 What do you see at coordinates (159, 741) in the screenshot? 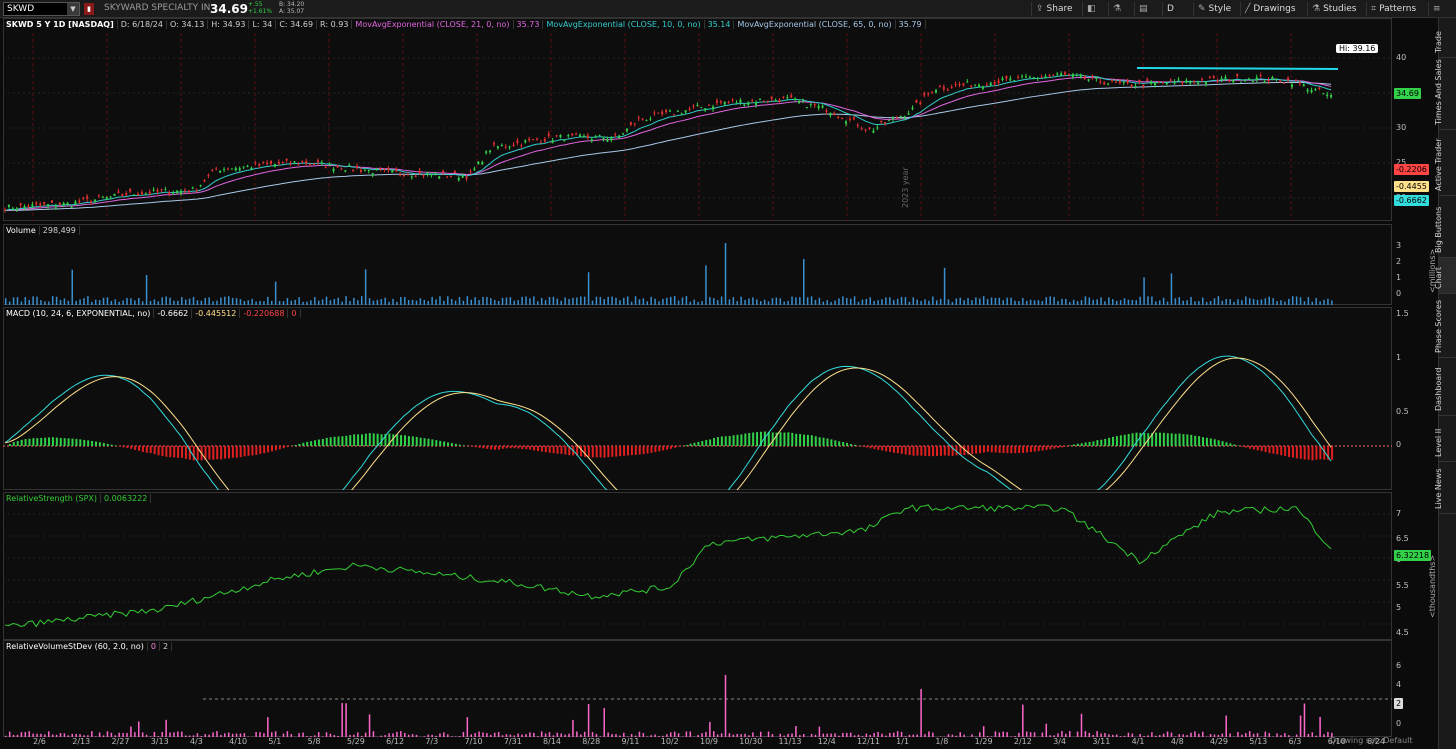
I see `date-tick: 3/13` at bounding box center [159, 741].